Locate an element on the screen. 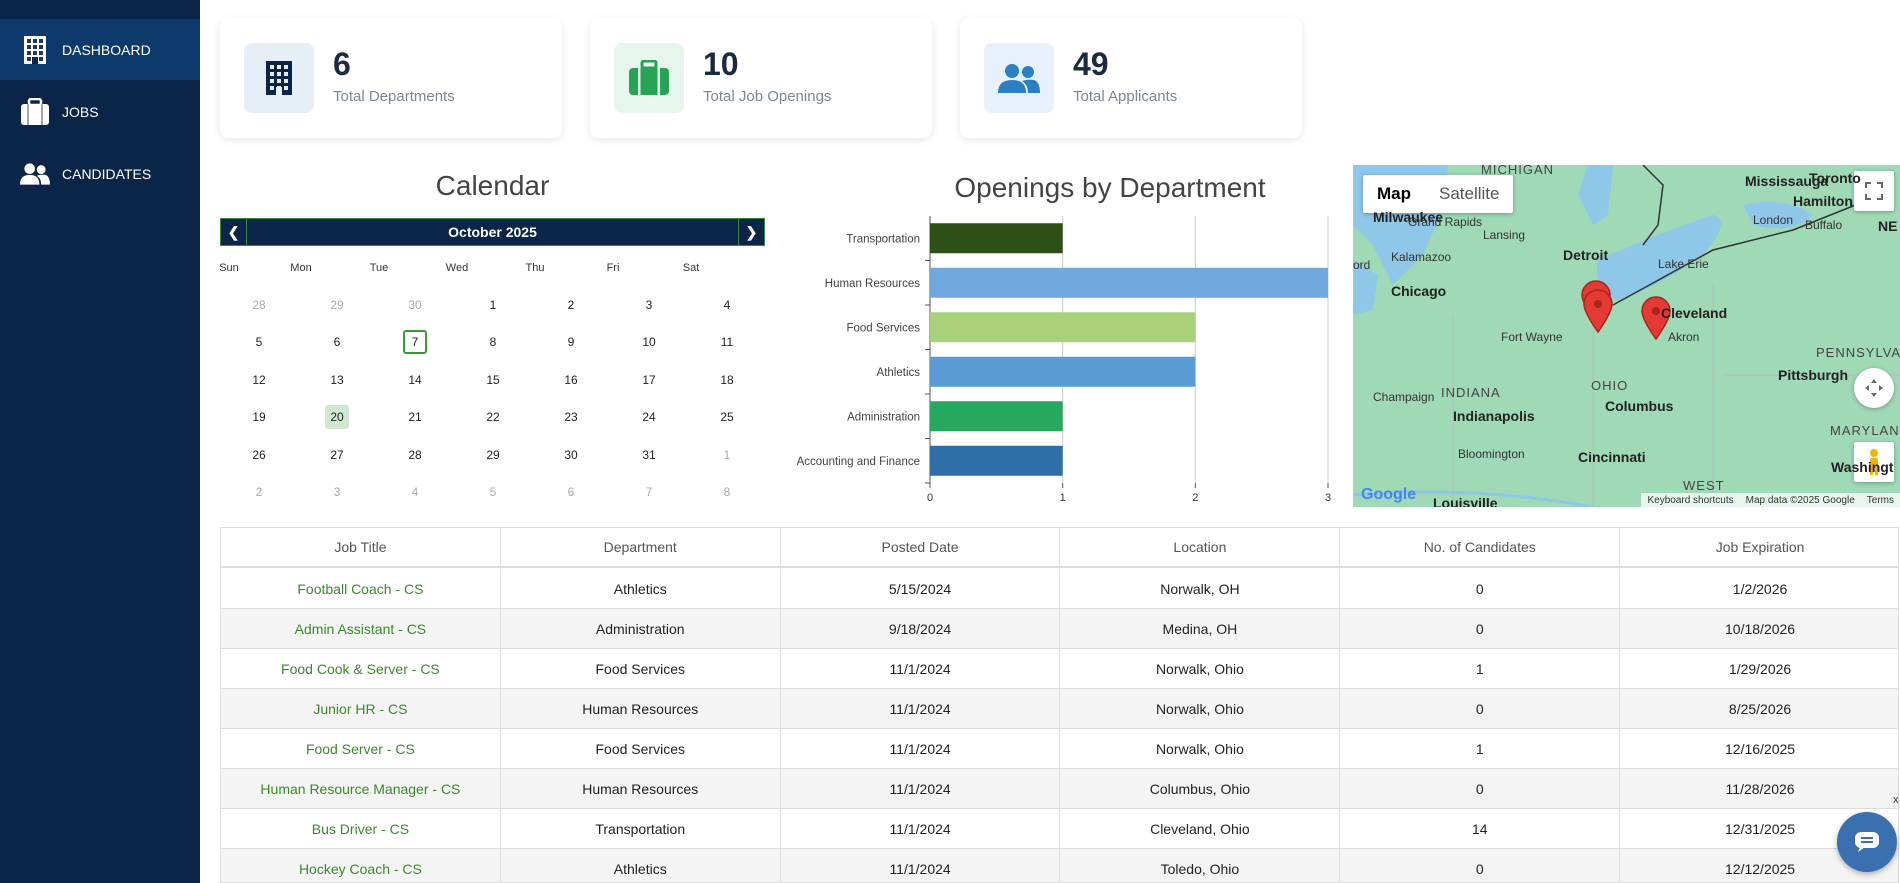 The height and width of the screenshot is (883, 1900). calendar-day-number: 12 is located at coordinates (259, 379).